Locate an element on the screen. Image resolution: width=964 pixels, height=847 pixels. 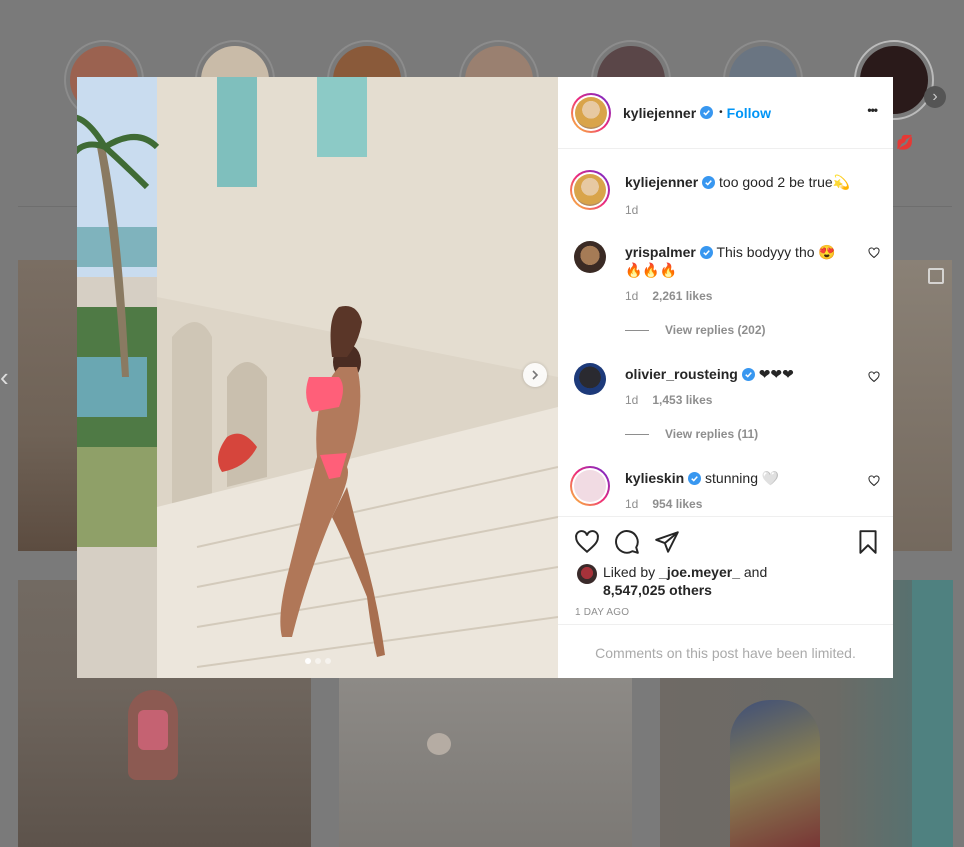
previous-post-arrow: ‹ is located at coordinates (4, 377).